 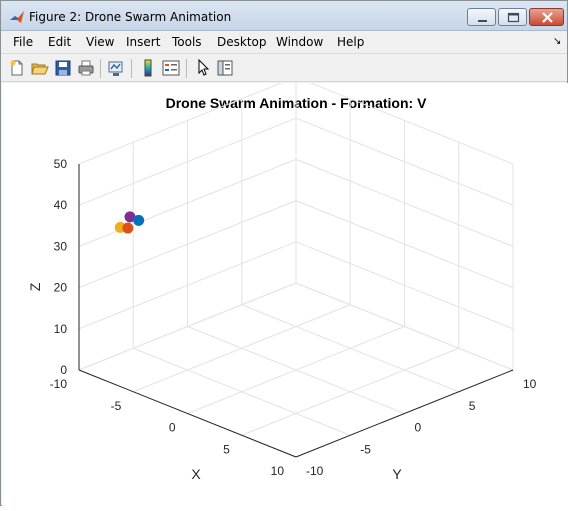 I want to click on property-editor-icon, so click(x=225, y=68).